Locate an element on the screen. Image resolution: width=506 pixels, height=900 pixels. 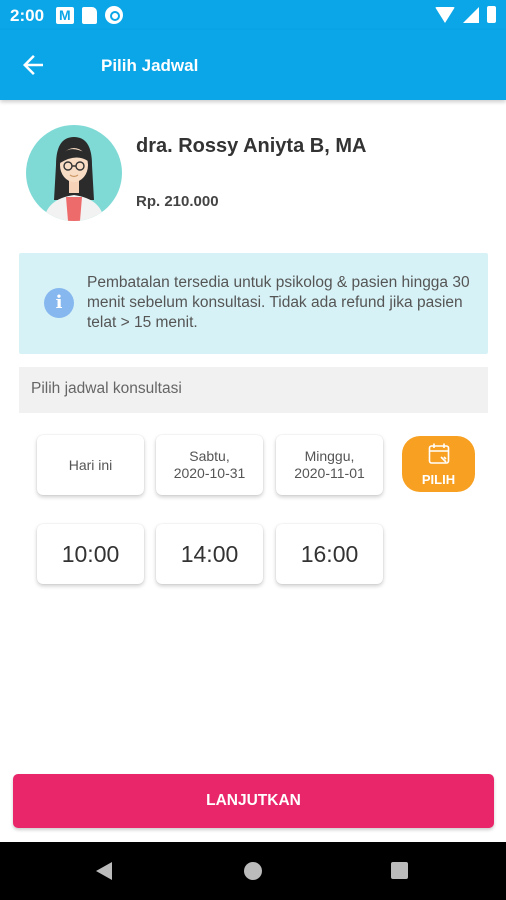
nav-home-icon is located at coordinates (253, 871).